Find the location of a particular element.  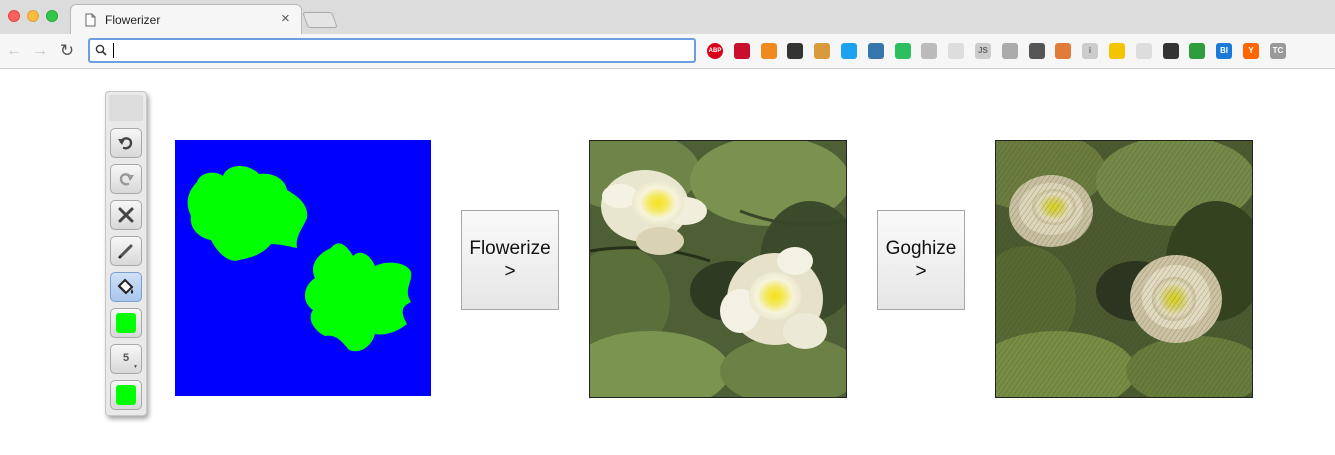

brush-size-value: 5 is located at coordinates (126, 358).